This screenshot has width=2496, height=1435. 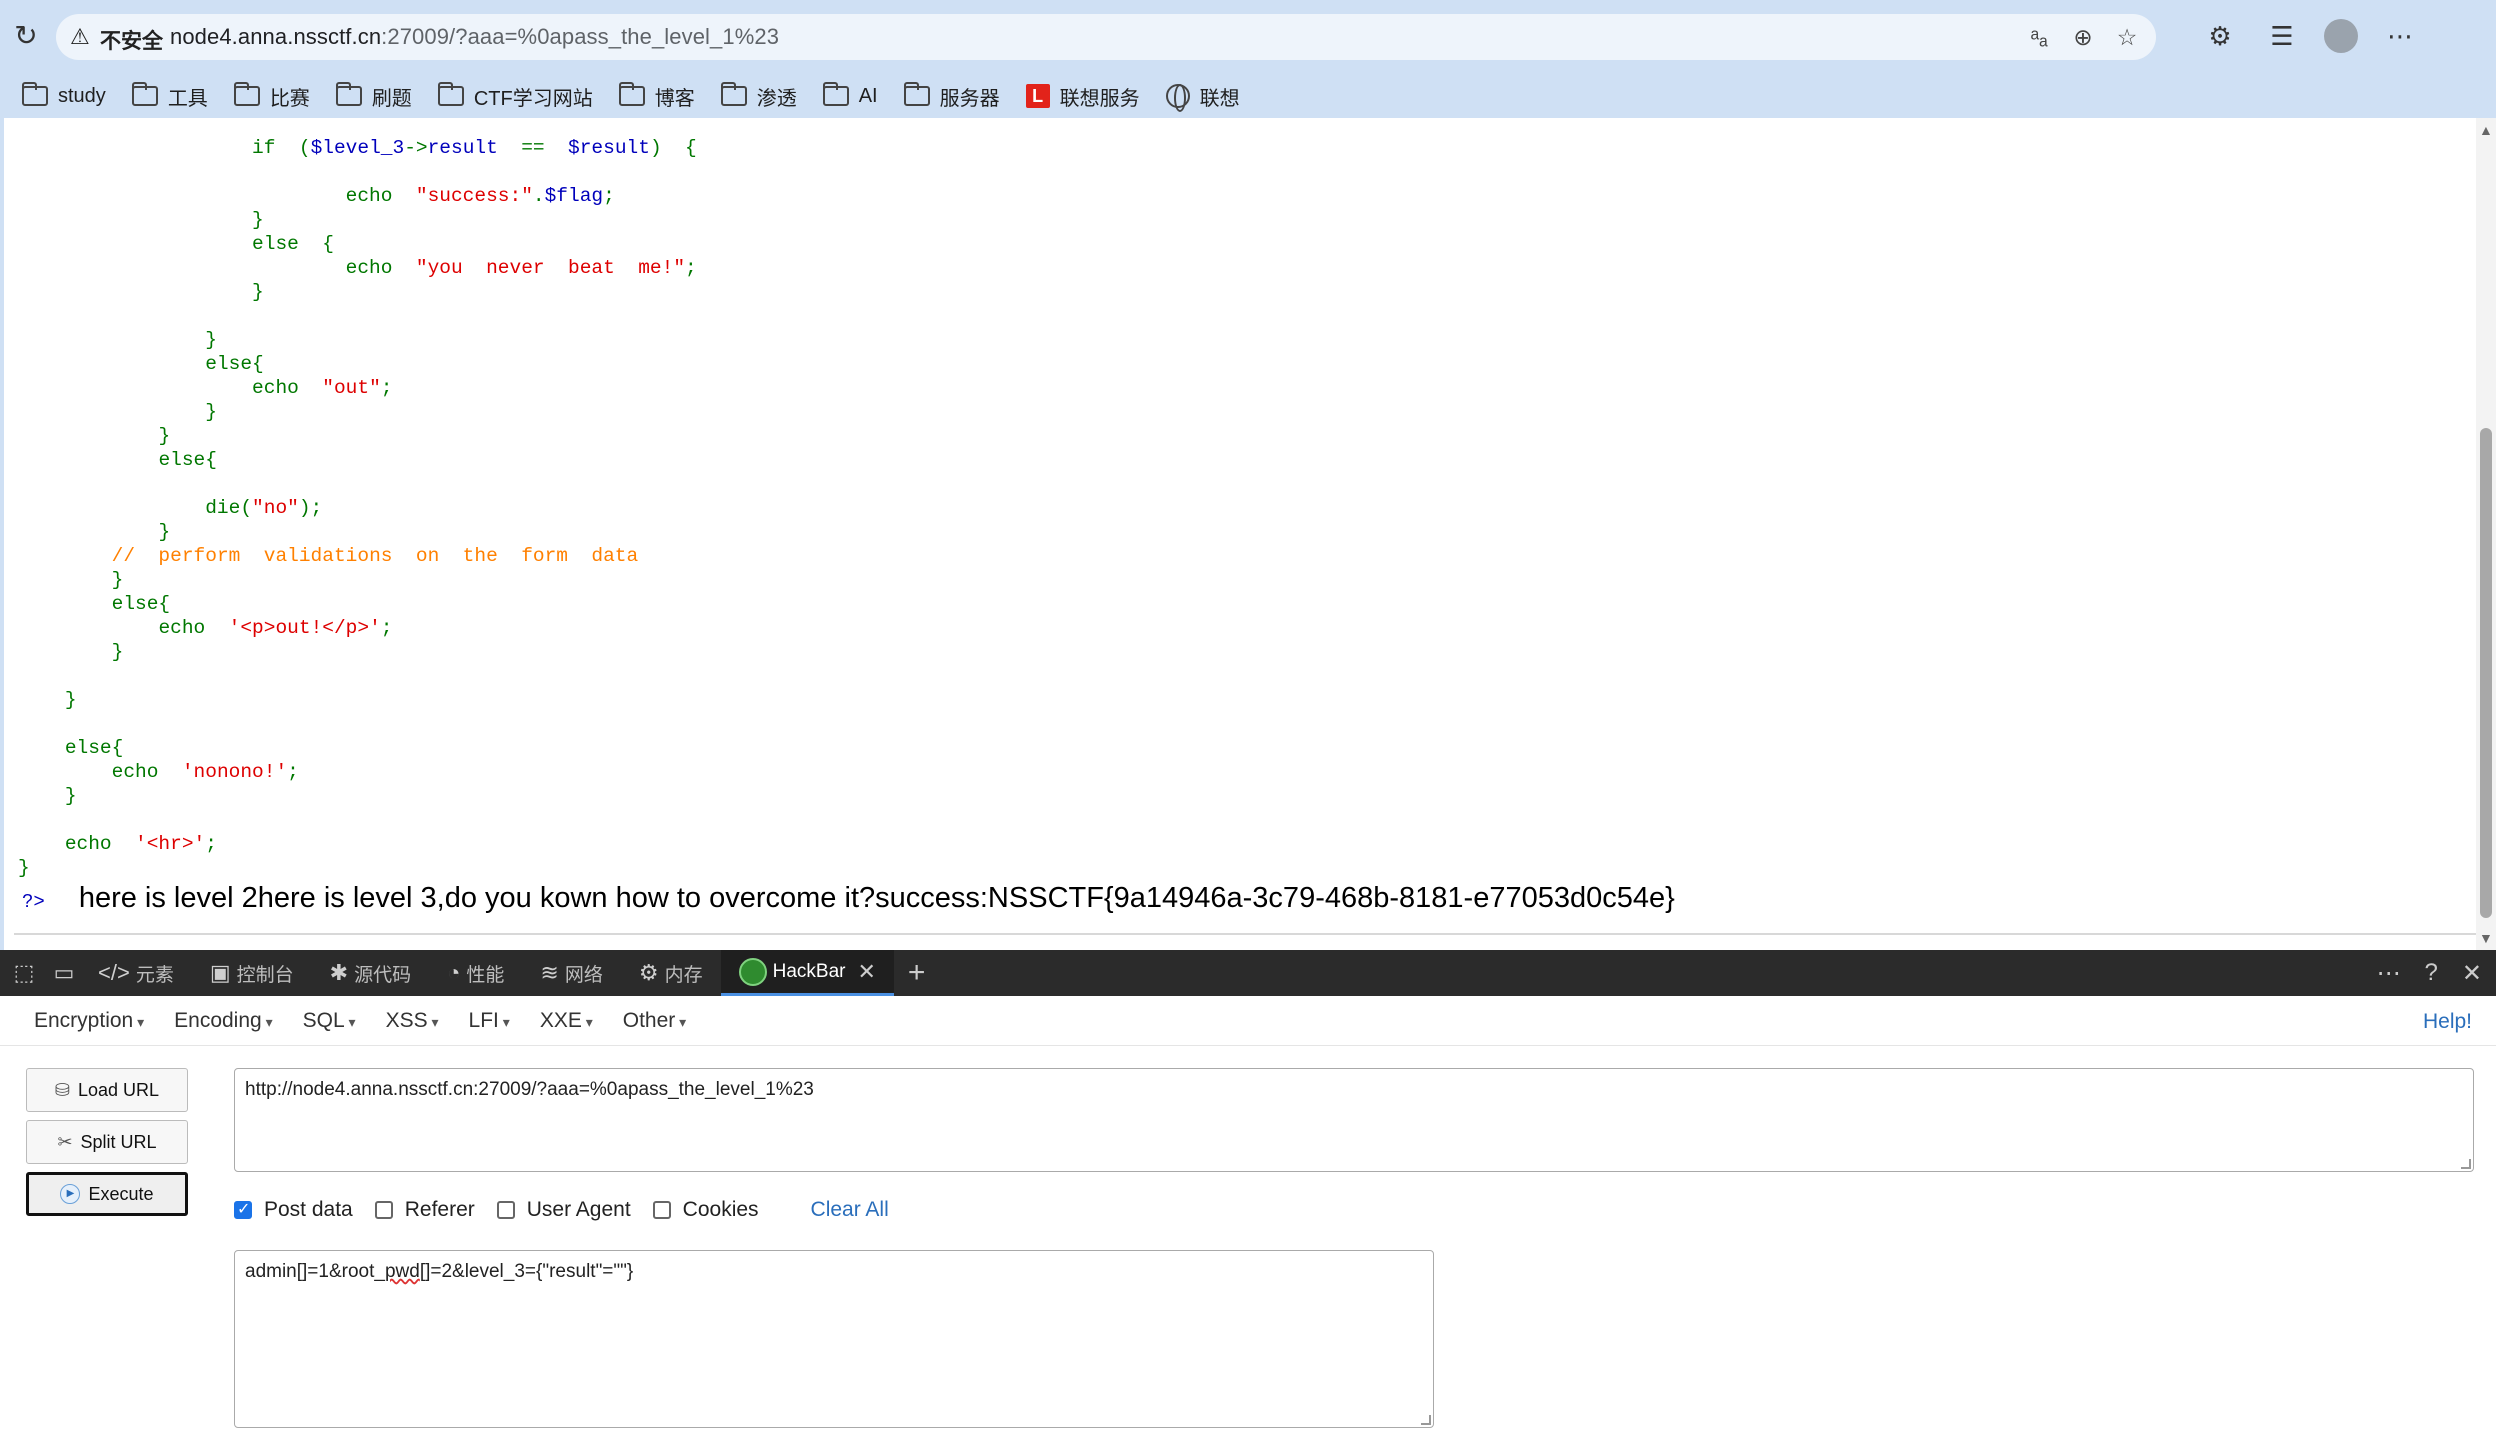 What do you see at coordinates (2472, 973) in the screenshot?
I see `close-devtools-icon: ✕` at bounding box center [2472, 973].